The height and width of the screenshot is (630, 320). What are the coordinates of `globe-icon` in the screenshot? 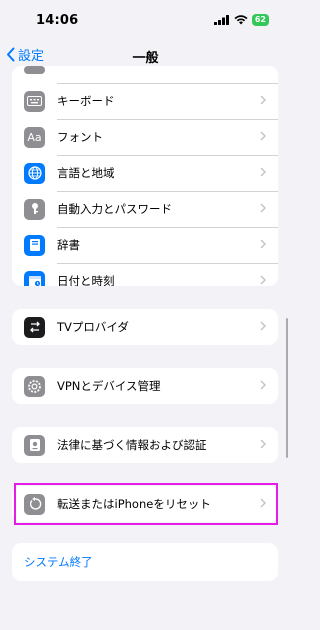 It's located at (34, 173).